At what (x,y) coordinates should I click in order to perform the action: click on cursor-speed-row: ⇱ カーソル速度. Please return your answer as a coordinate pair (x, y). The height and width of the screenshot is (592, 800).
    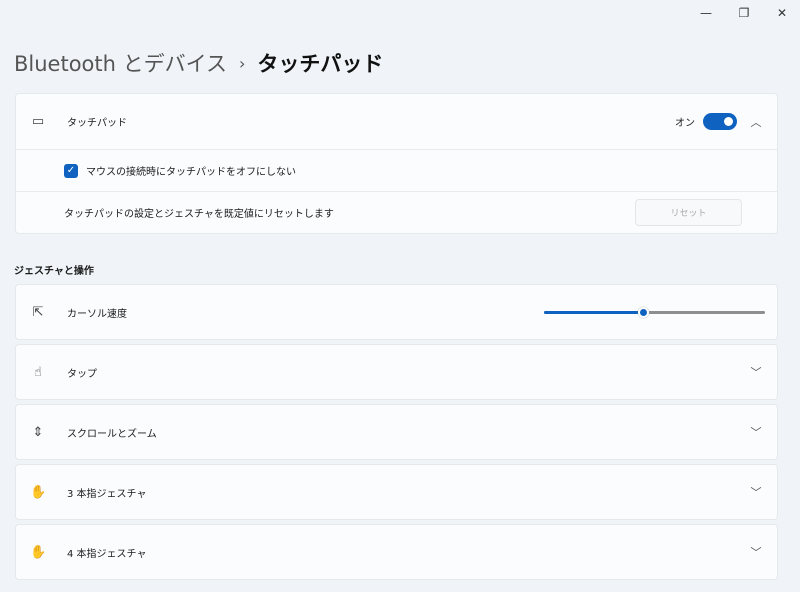
    Looking at the image, I should click on (396, 312).